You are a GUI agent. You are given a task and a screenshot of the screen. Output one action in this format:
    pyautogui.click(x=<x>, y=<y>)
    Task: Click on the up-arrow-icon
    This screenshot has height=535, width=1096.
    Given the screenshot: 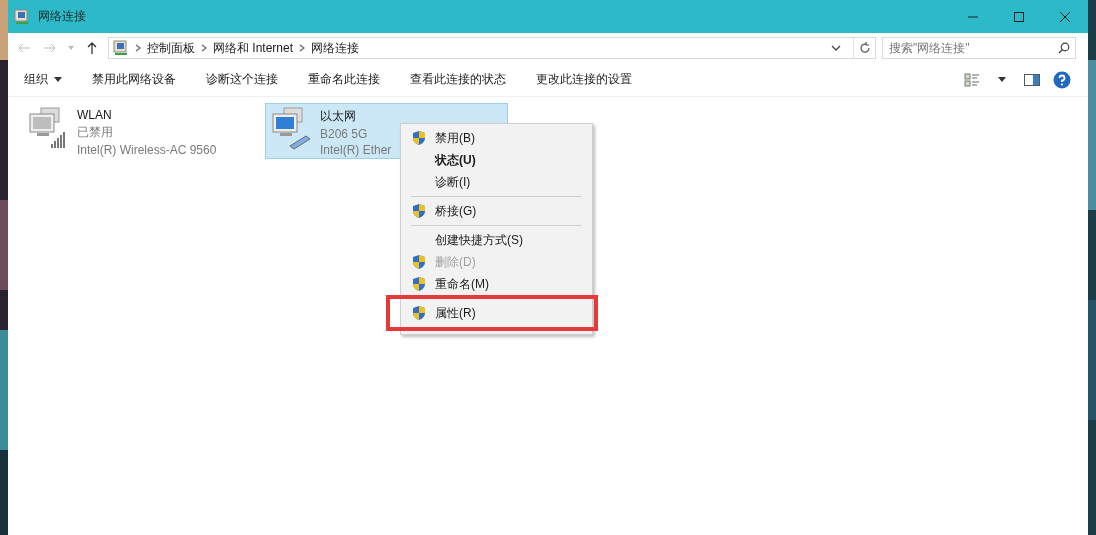 What is the action you would take?
    pyautogui.click(x=92, y=48)
    